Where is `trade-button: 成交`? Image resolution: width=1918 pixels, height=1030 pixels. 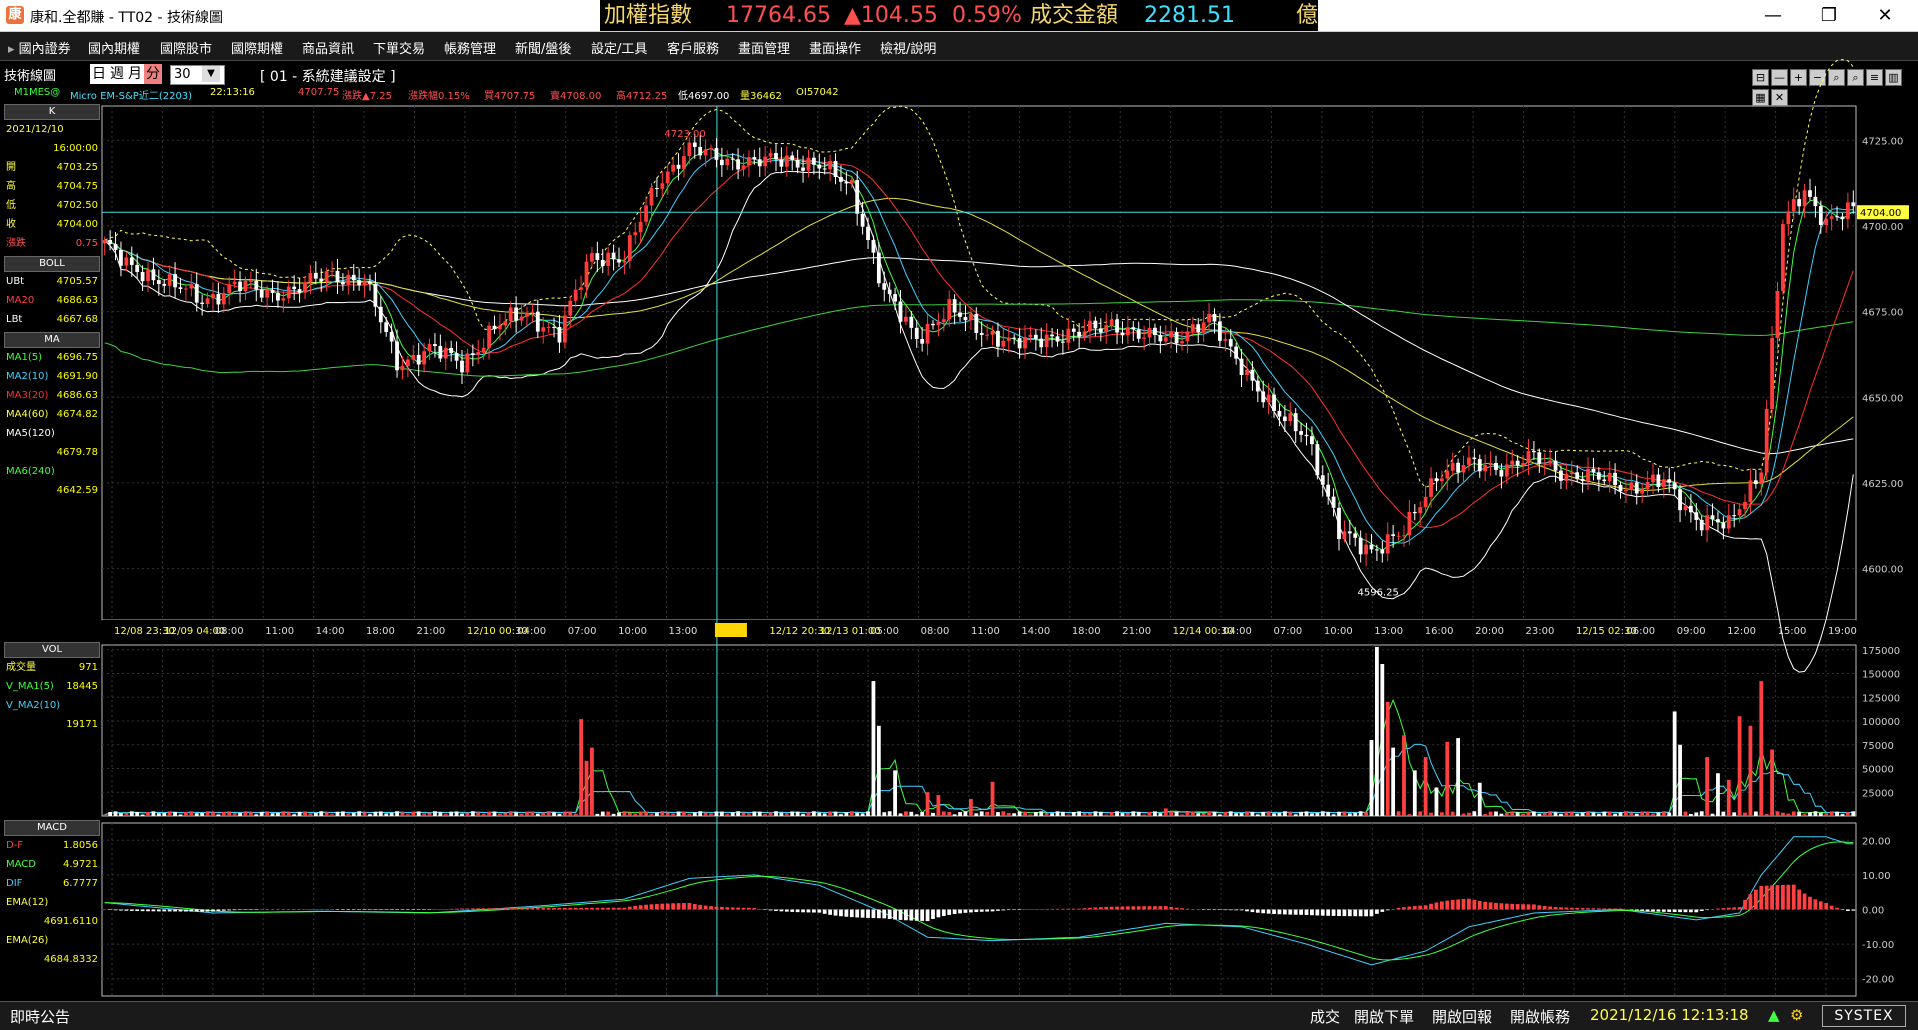
trade-button: 成交 is located at coordinates (1325, 1016).